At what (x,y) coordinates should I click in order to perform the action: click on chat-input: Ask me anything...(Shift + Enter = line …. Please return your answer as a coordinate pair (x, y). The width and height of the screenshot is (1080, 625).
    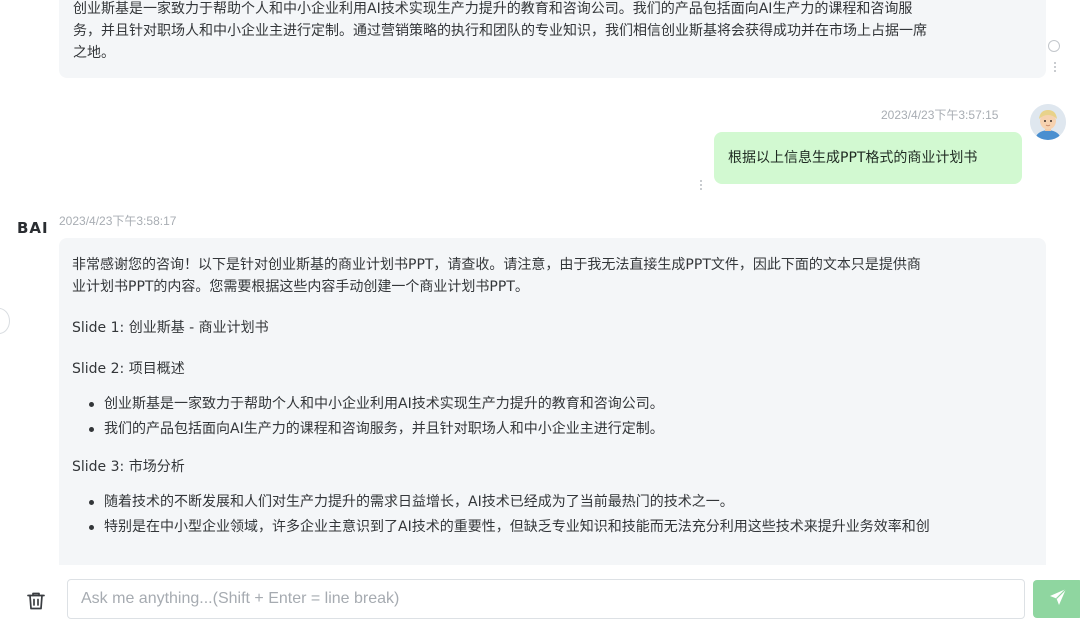
    Looking at the image, I should click on (546, 599).